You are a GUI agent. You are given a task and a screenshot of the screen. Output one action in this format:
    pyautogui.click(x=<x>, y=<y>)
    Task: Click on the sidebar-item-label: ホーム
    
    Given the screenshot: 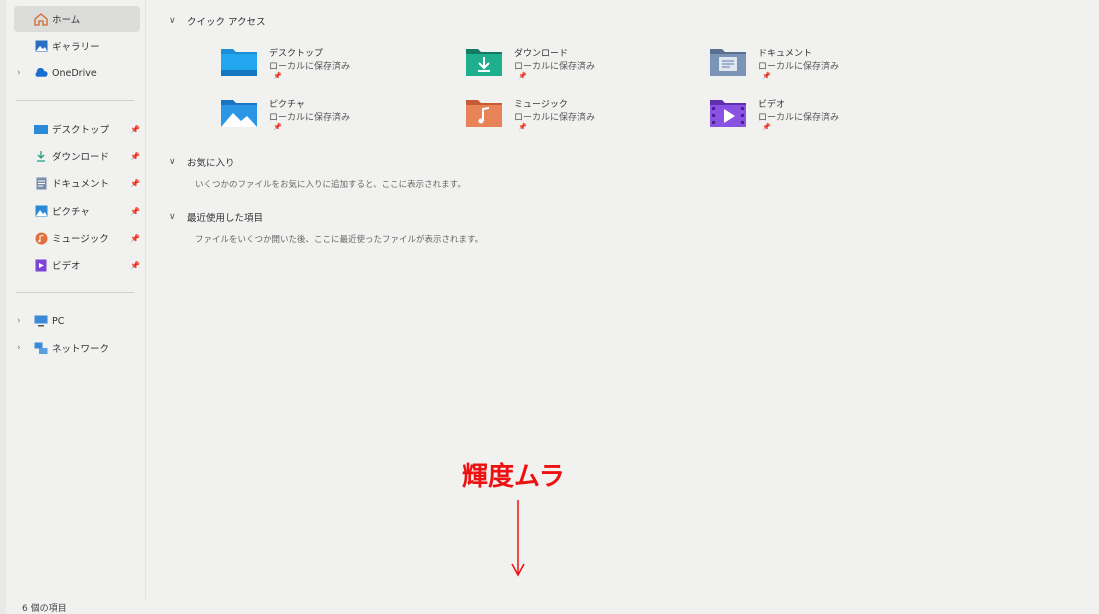 What is the action you would take?
    pyautogui.click(x=66, y=20)
    